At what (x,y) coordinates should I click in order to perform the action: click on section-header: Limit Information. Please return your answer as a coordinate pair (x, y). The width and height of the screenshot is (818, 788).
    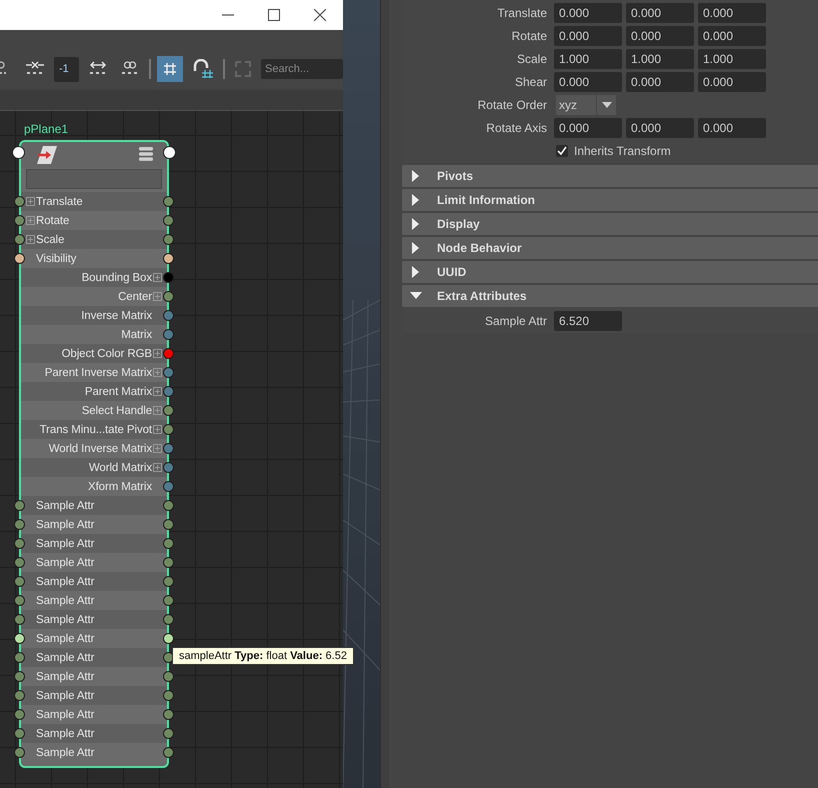
    Looking at the image, I should click on (610, 200).